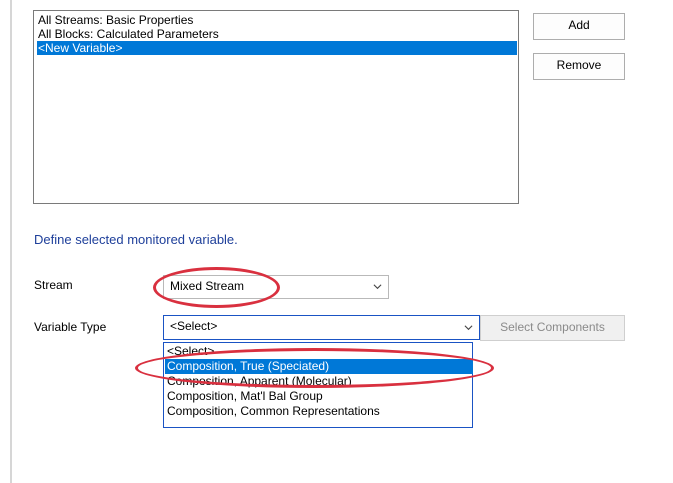 This screenshot has width=673, height=483. What do you see at coordinates (552, 328) in the screenshot?
I see `select-components-button: Select Components` at bounding box center [552, 328].